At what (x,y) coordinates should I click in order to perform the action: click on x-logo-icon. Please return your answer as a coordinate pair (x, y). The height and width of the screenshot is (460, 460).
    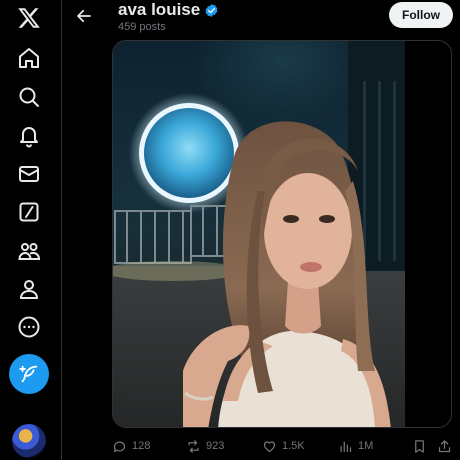
    Looking at the image, I should click on (29, 18).